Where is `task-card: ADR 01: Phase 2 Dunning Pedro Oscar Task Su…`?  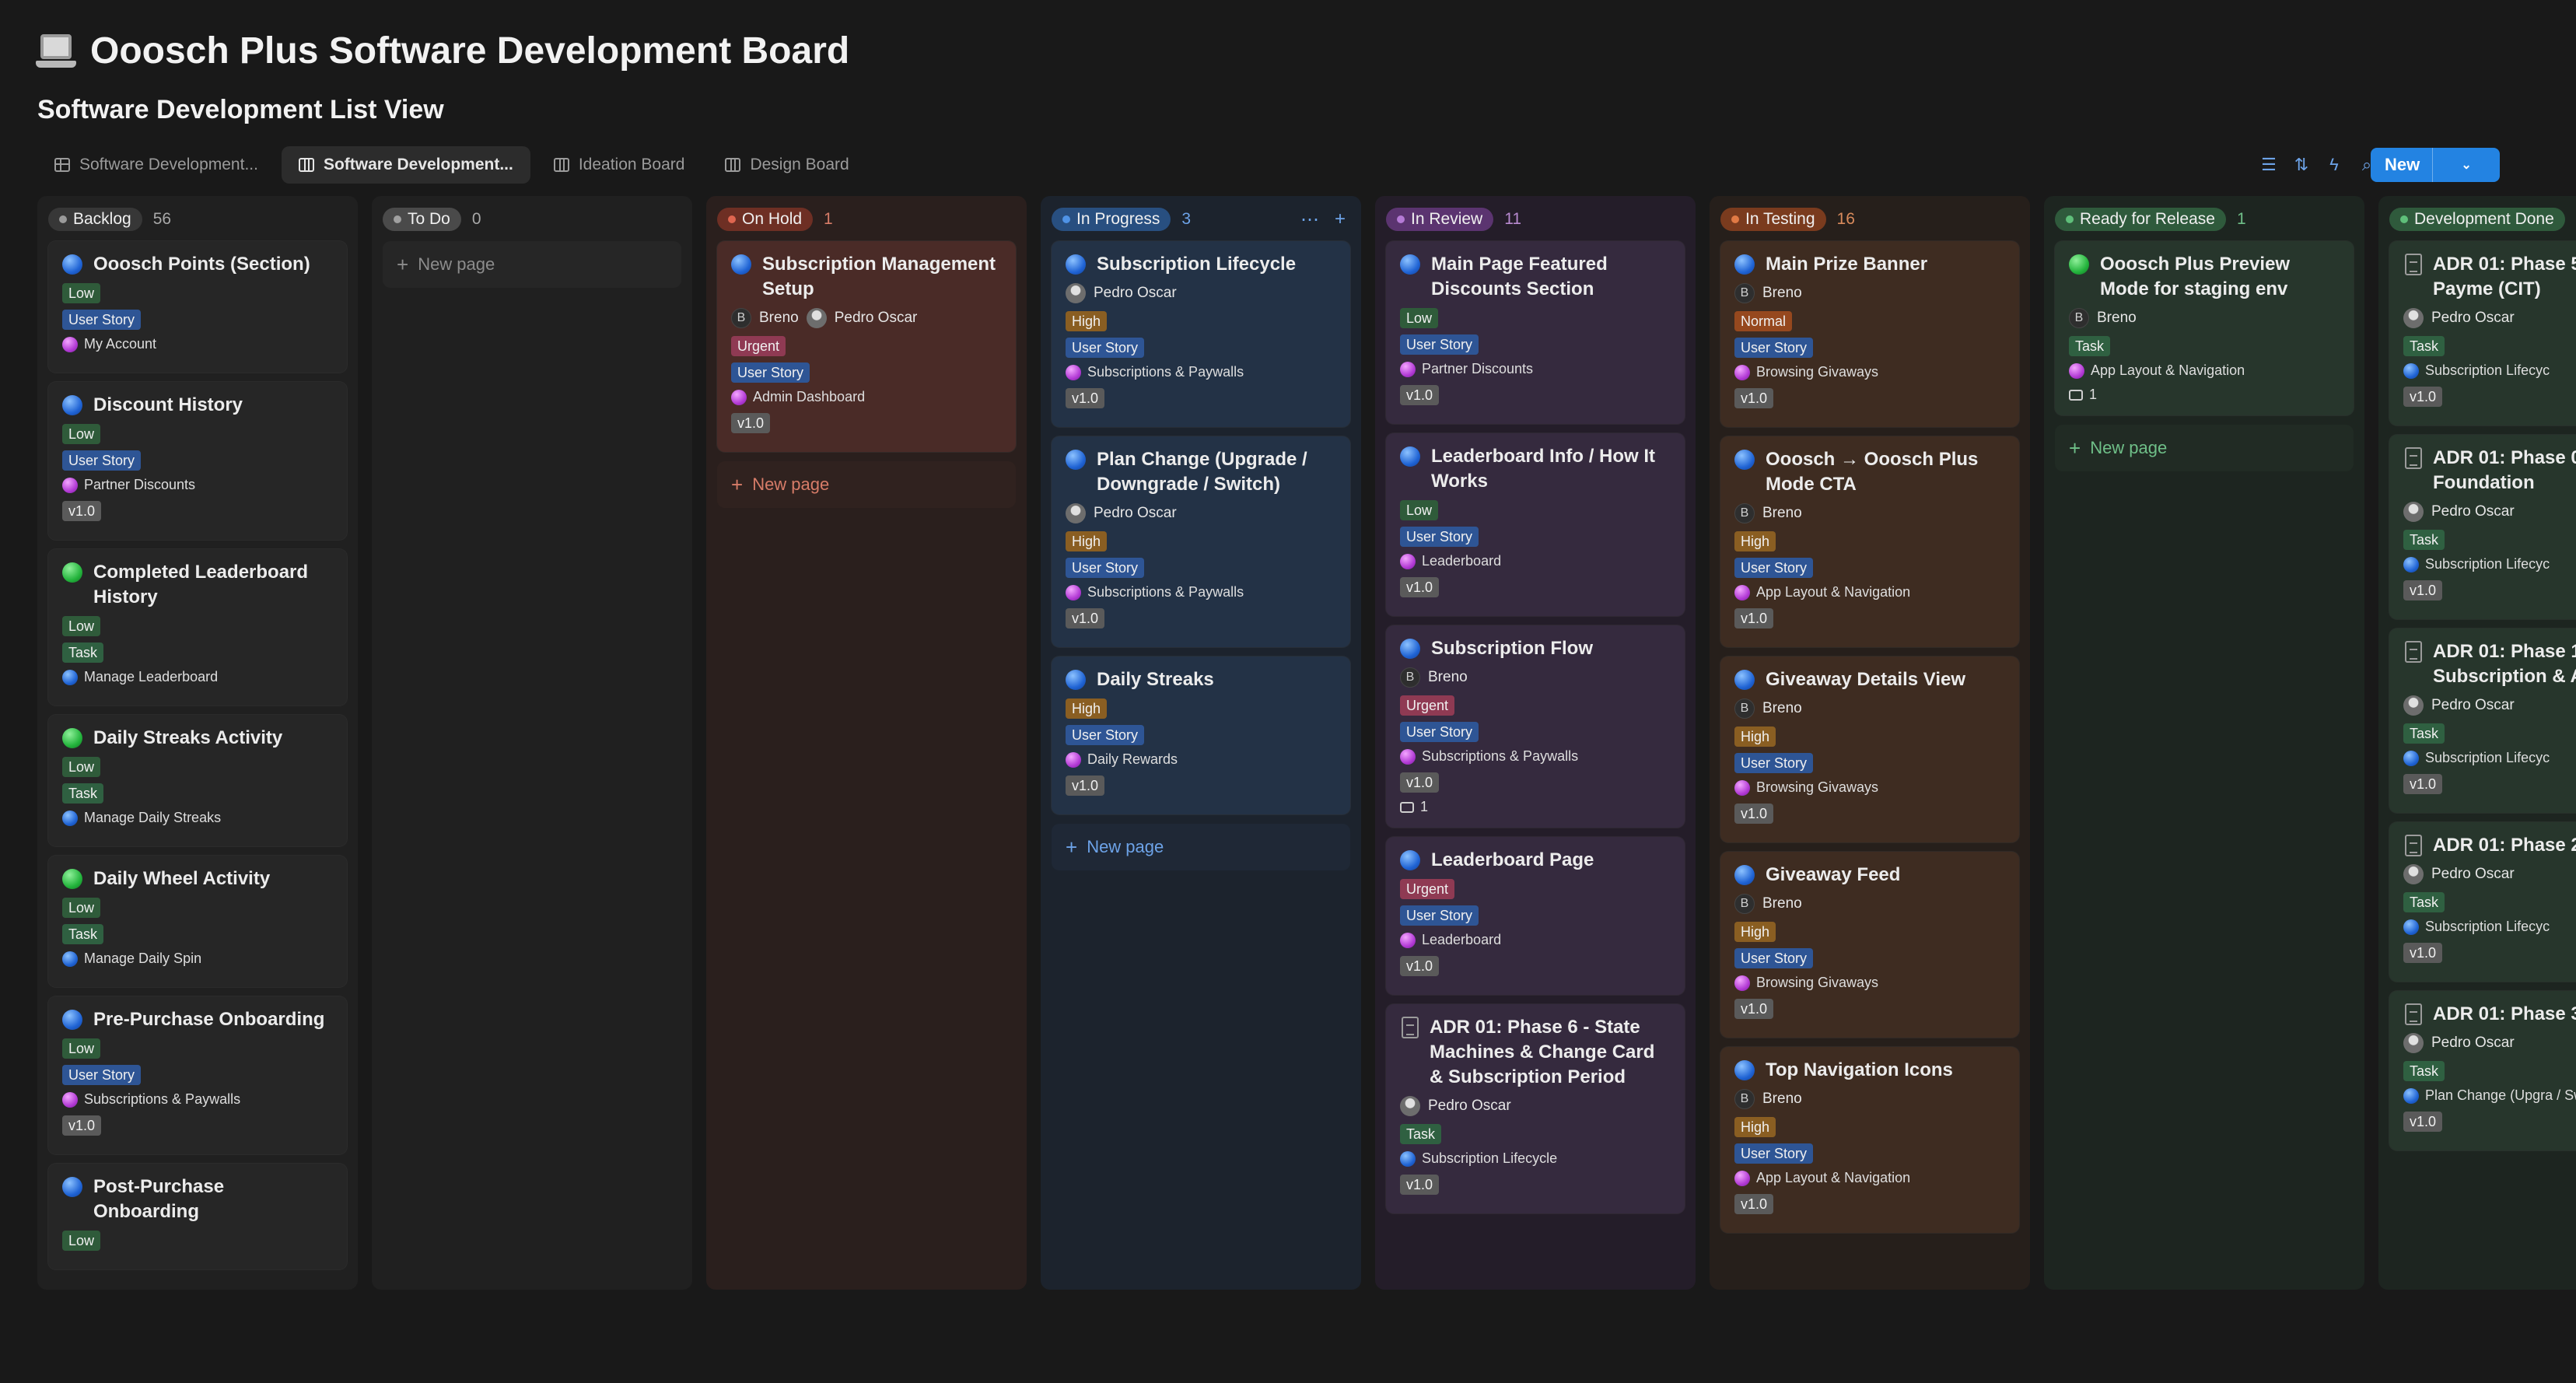 task-card: ADR 01: Phase 2 Dunning Pedro Oscar Task Su… is located at coordinates (2483, 902).